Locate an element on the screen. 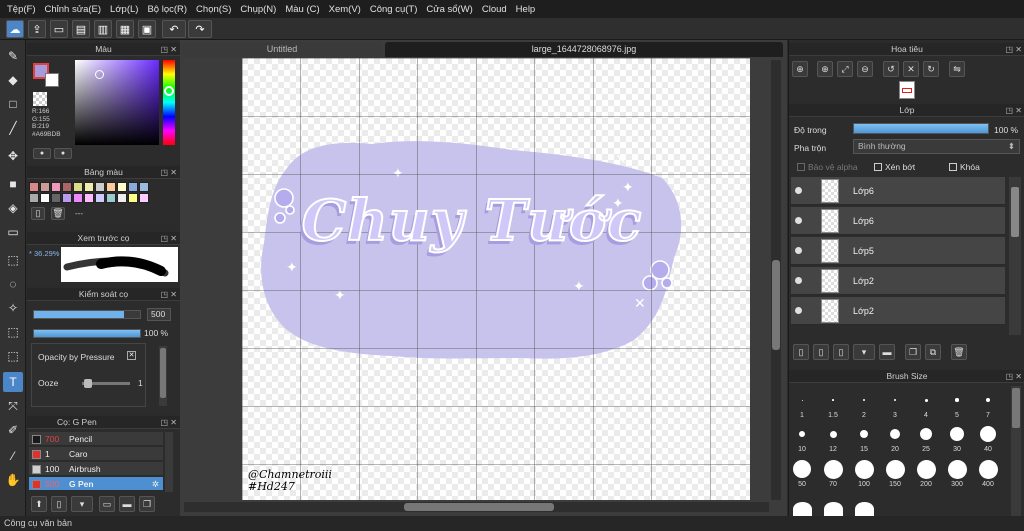 The height and width of the screenshot is (531, 1024). rotate-right-icon: ↻ is located at coordinates (931, 69).